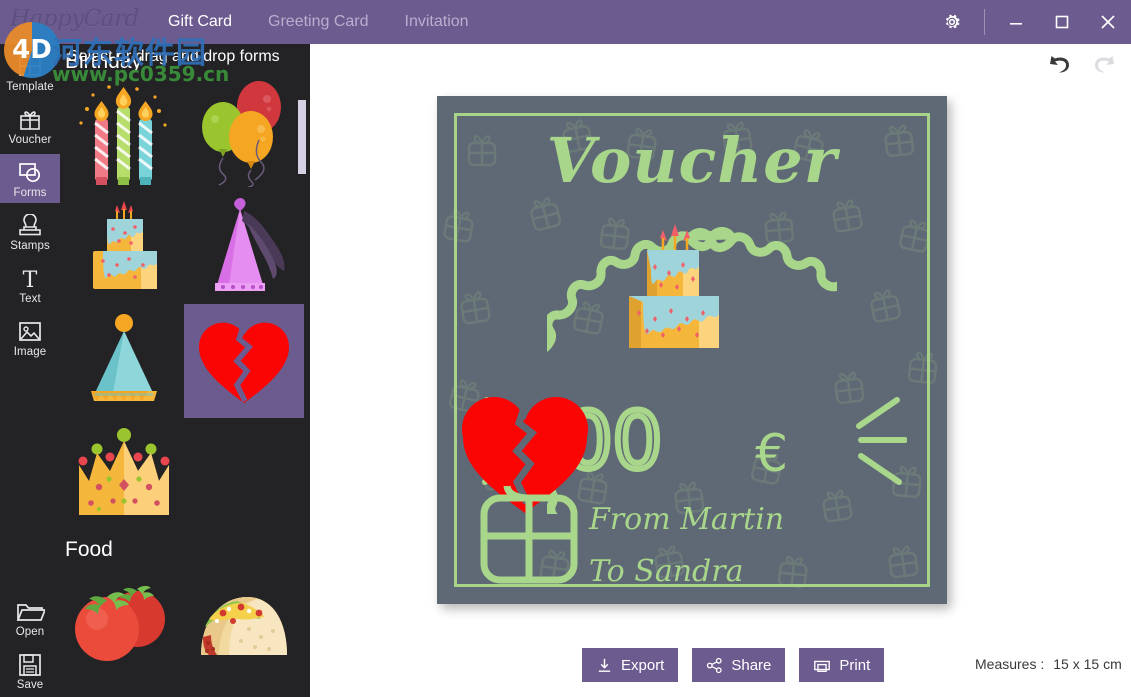 The image size is (1131, 697). I want to click on sidebar-item-label: Template, so click(30, 86).